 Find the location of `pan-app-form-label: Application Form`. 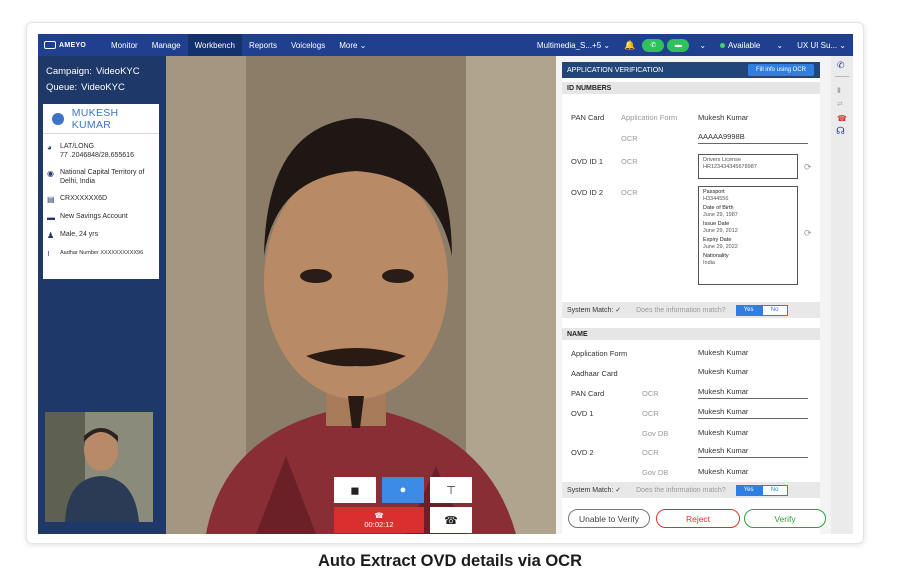

pan-app-form-label: Application Form is located at coordinates (649, 117).